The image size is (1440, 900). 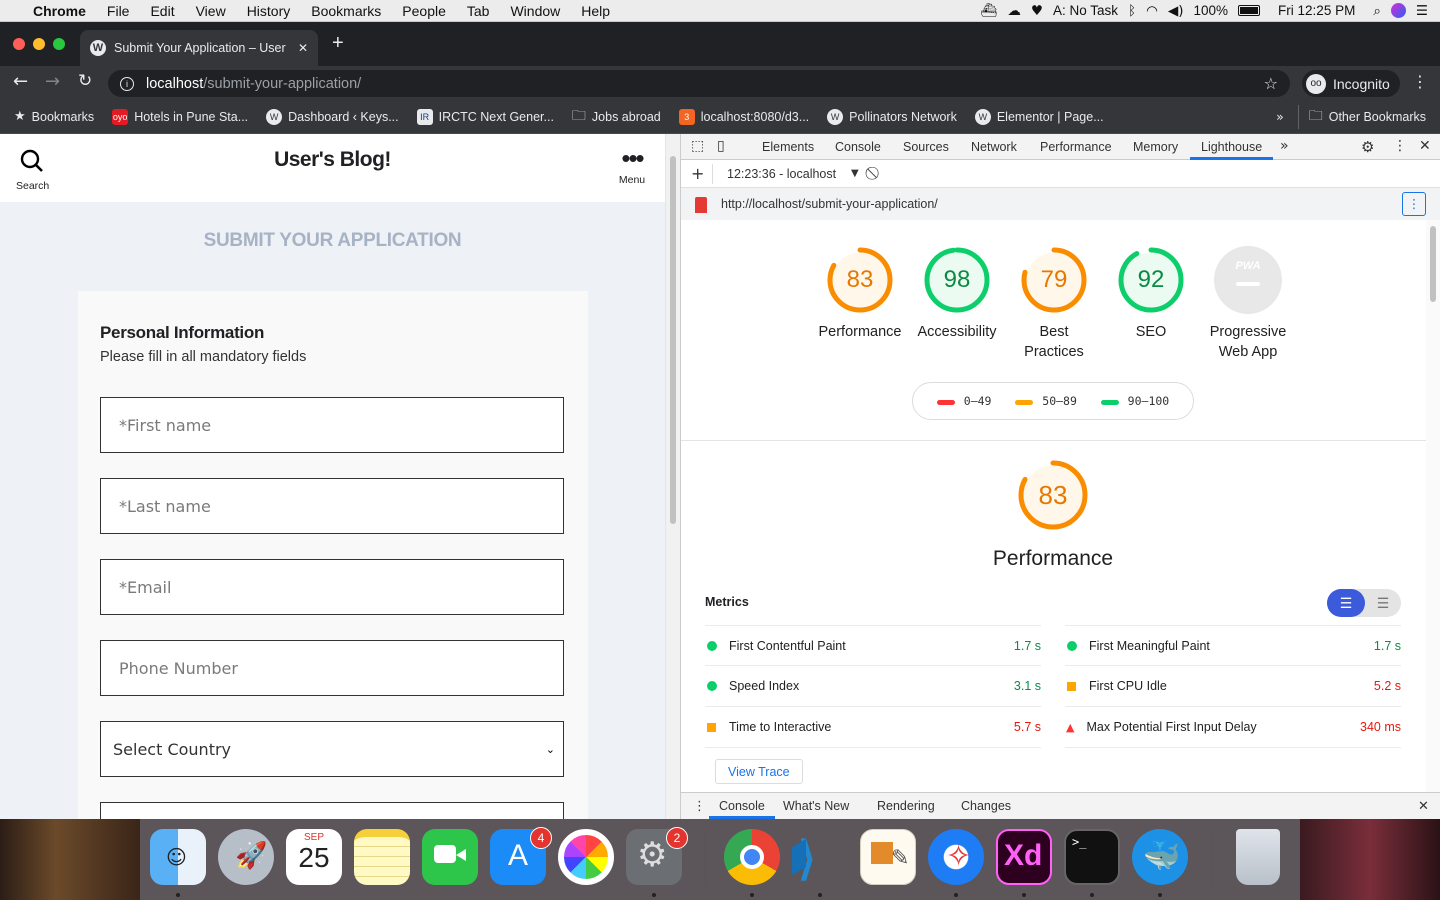 I want to click on tab-memory: Memory, so click(x=1155, y=147).